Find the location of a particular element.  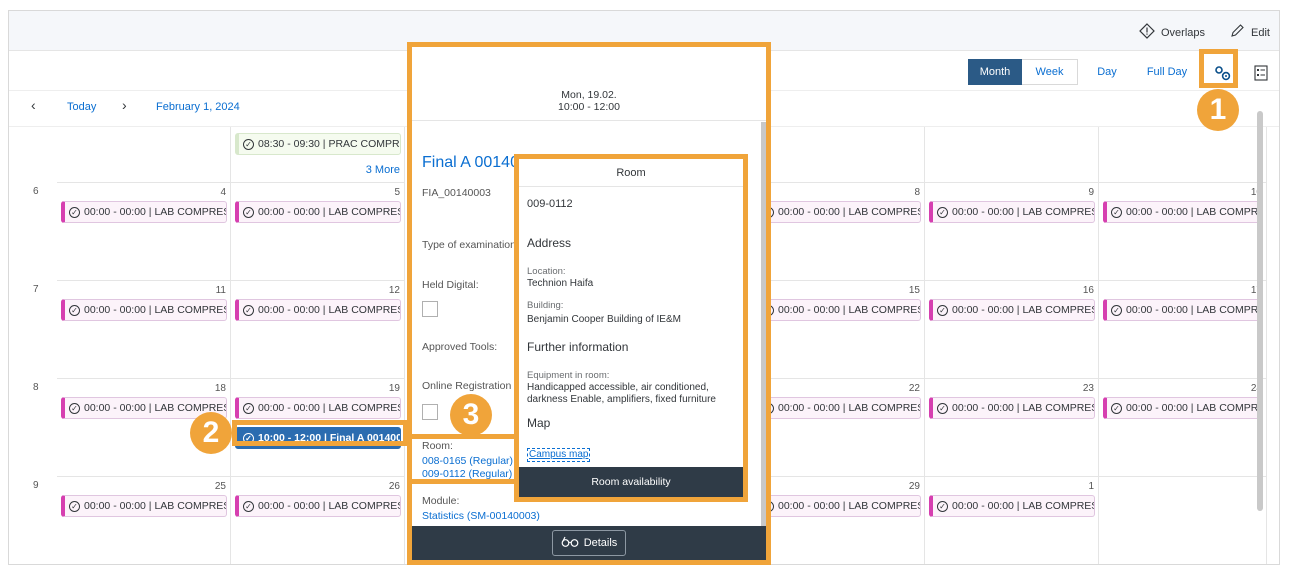

day-number: 25 is located at coordinates (220, 486).